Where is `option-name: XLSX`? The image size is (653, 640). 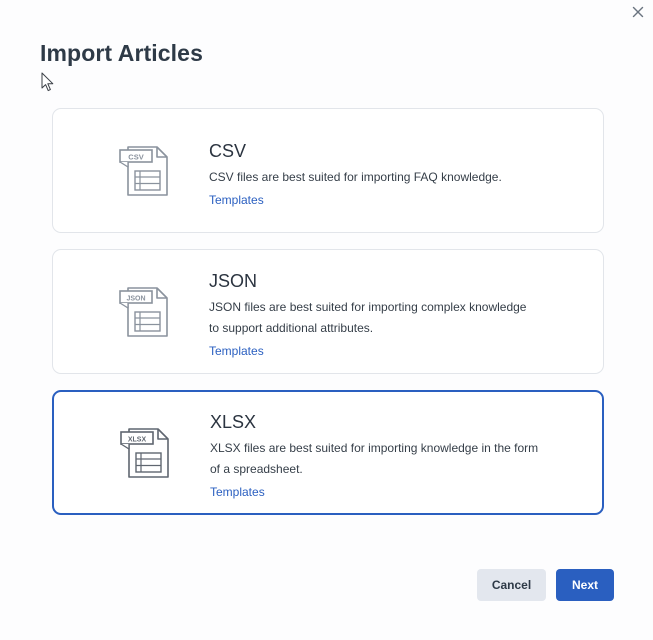
option-name: XLSX is located at coordinates (233, 422).